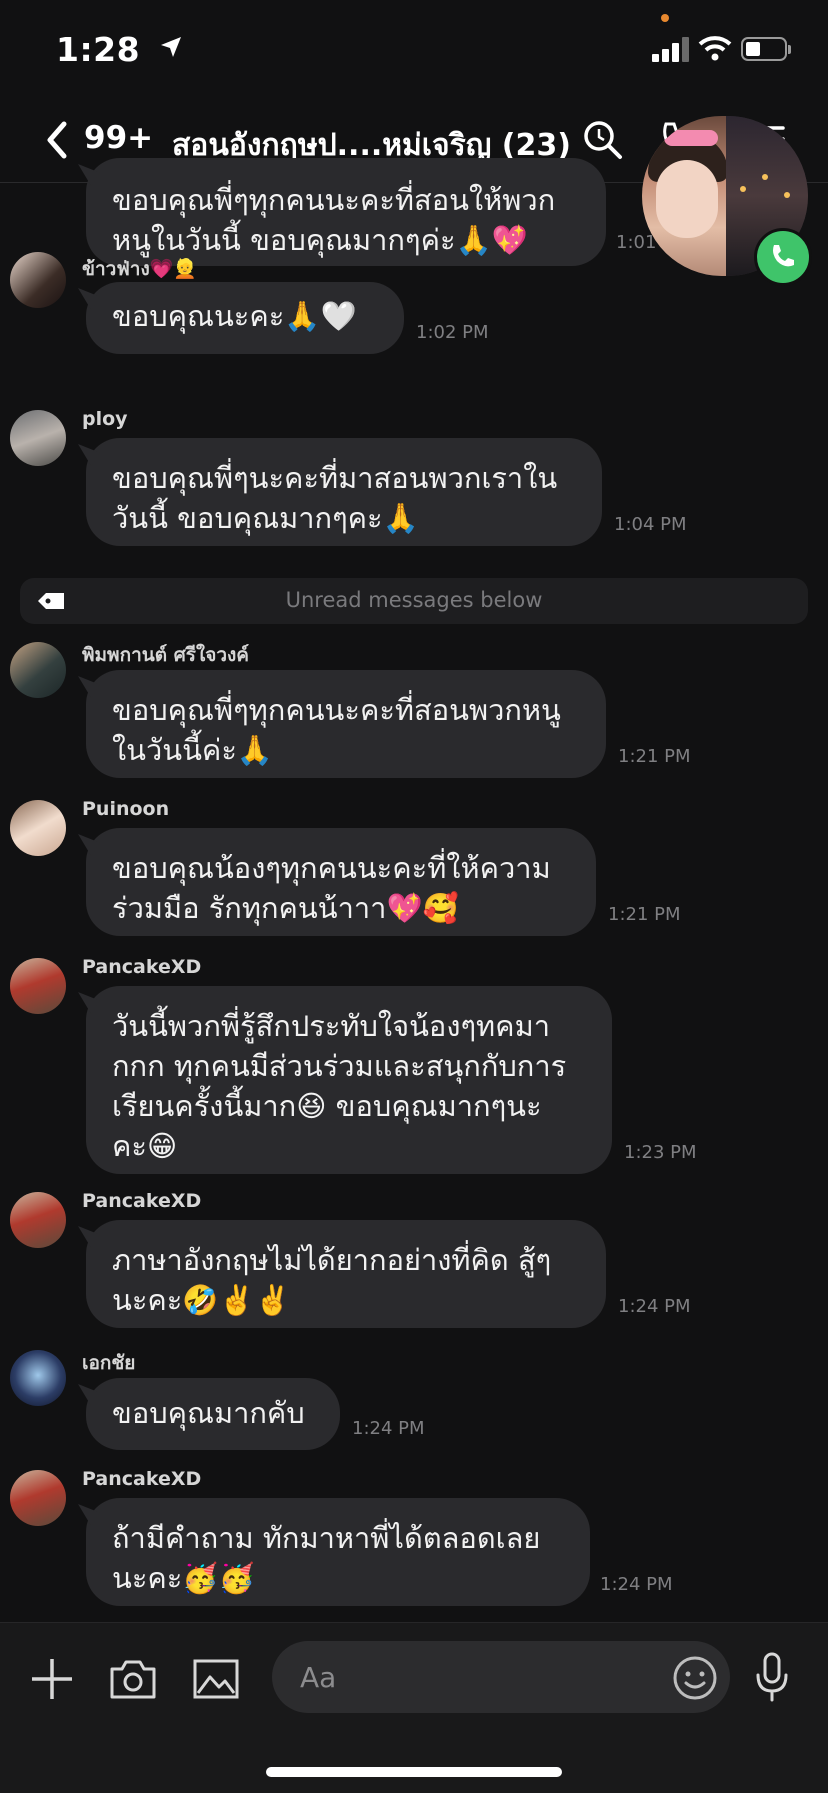  I want to click on message-timestamp: 1:02 PM, so click(452, 332).